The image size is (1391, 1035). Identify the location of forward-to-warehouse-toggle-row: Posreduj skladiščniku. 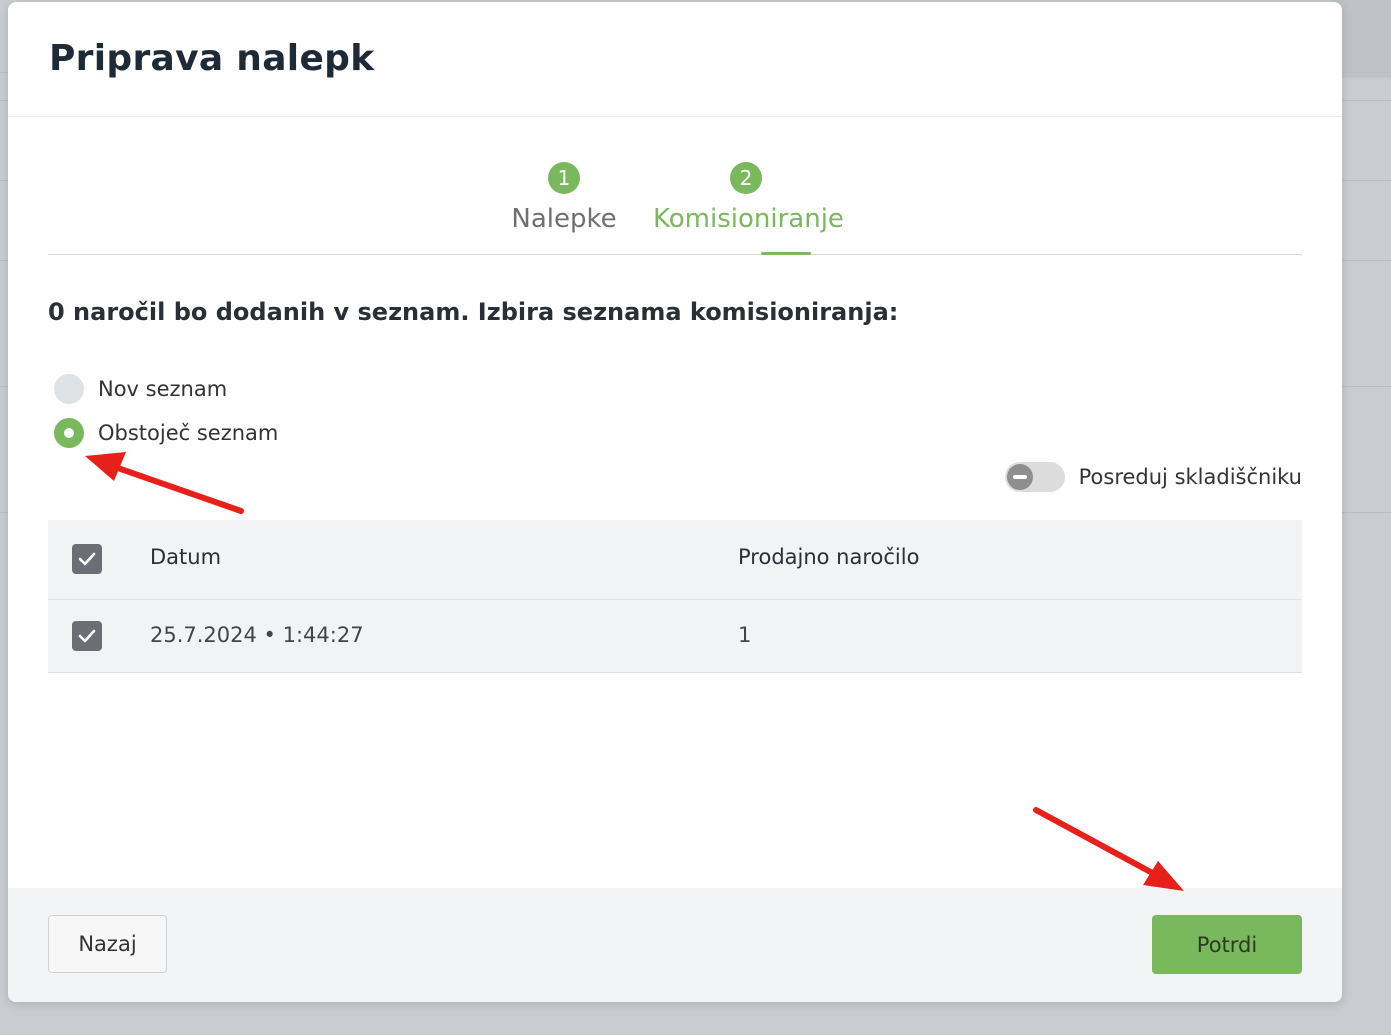
(1153, 477).